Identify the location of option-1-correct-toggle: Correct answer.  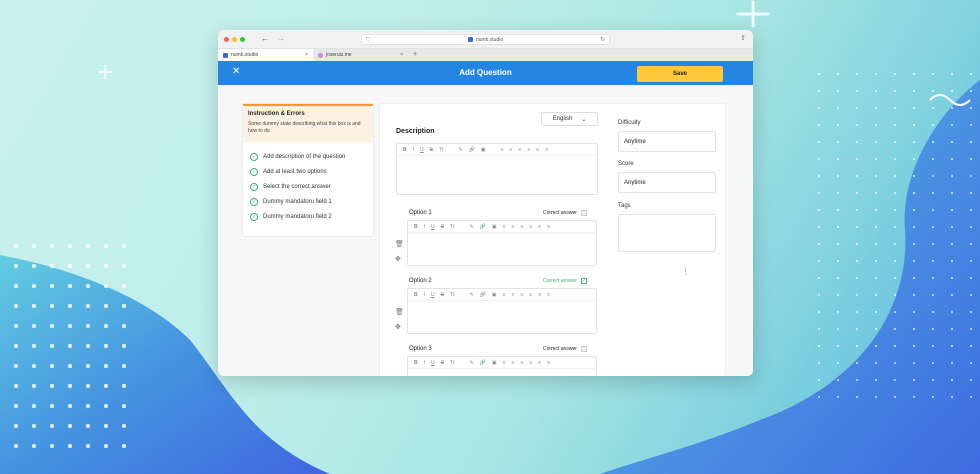
(565, 213).